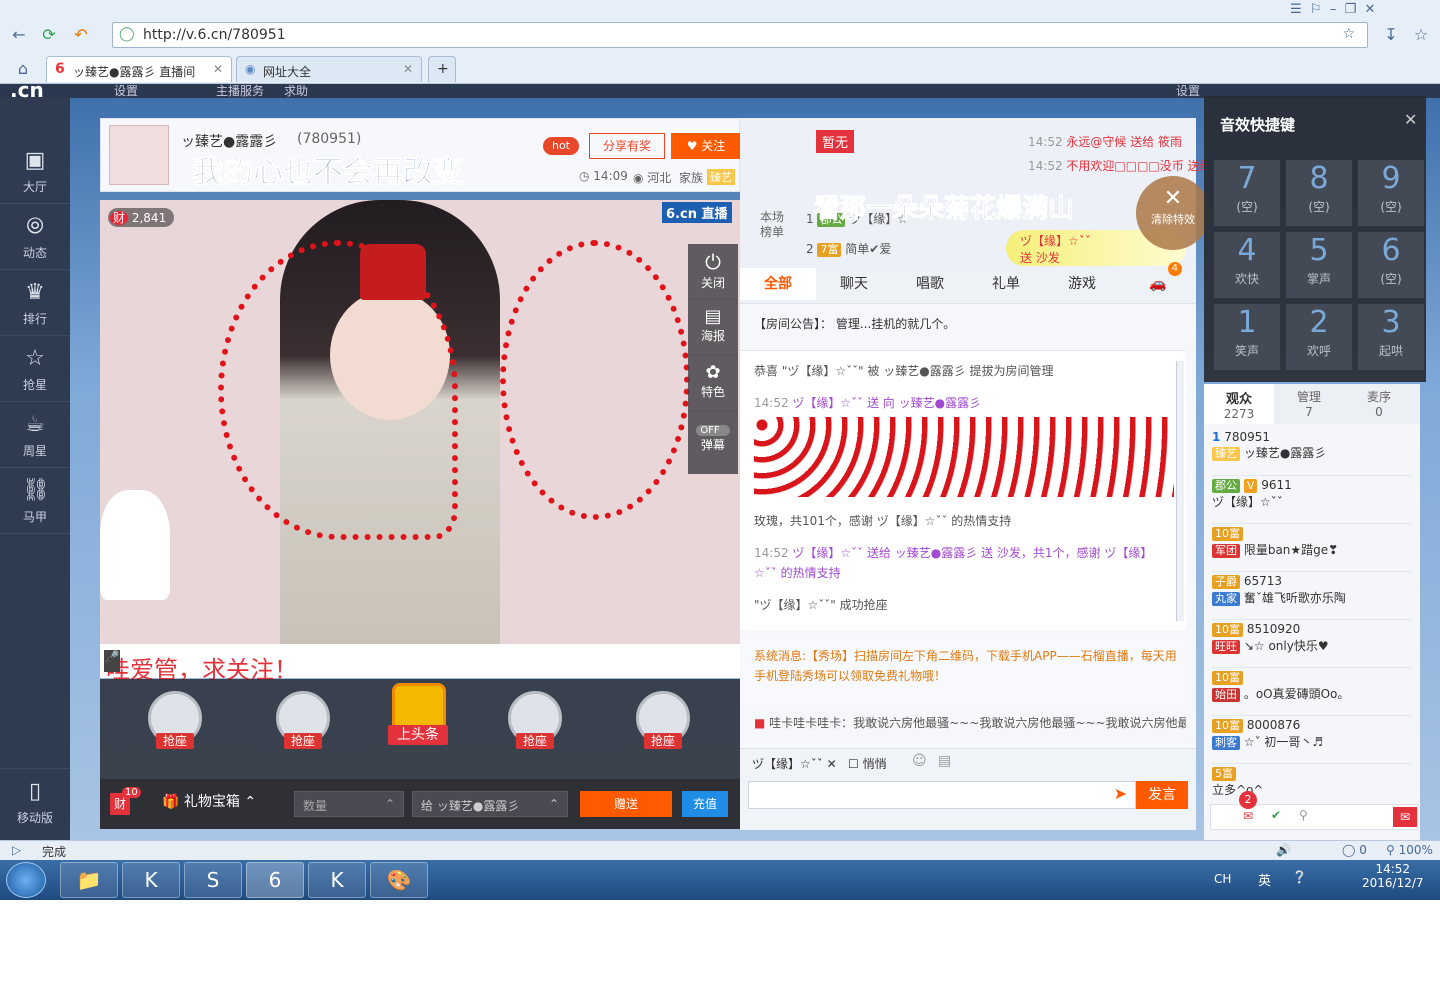 This screenshot has height=1002, width=1440. What do you see at coordinates (1312, 693) in the screenshot?
I see `audience-row: 10富 始田 。oO真爱磚頭Oo。` at bounding box center [1312, 693].